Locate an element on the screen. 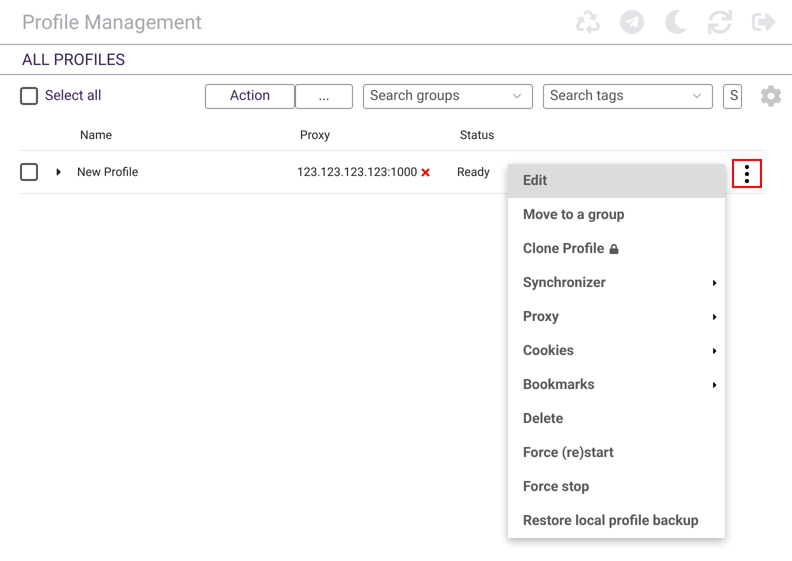 This screenshot has width=792, height=561. table-cell-text: New Profile is located at coordinates (108, 172).